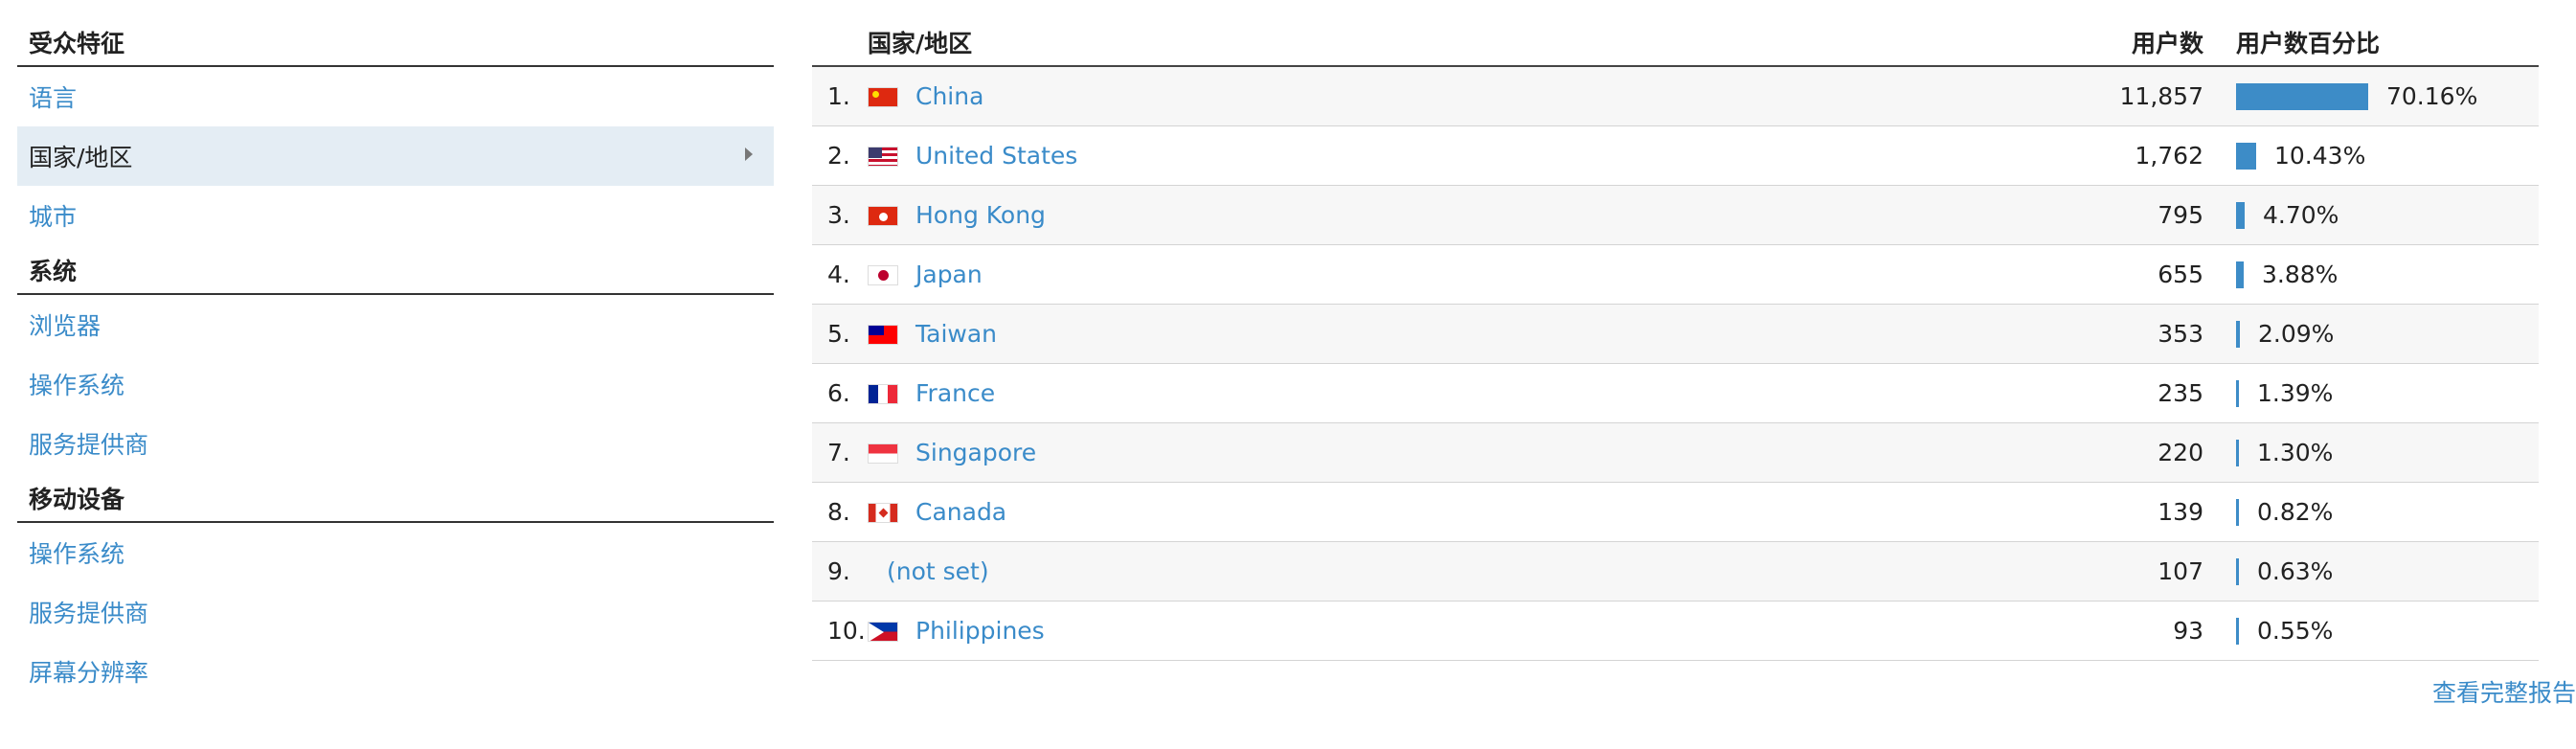  I want to click on user-count: 795, so click(2180, 215).